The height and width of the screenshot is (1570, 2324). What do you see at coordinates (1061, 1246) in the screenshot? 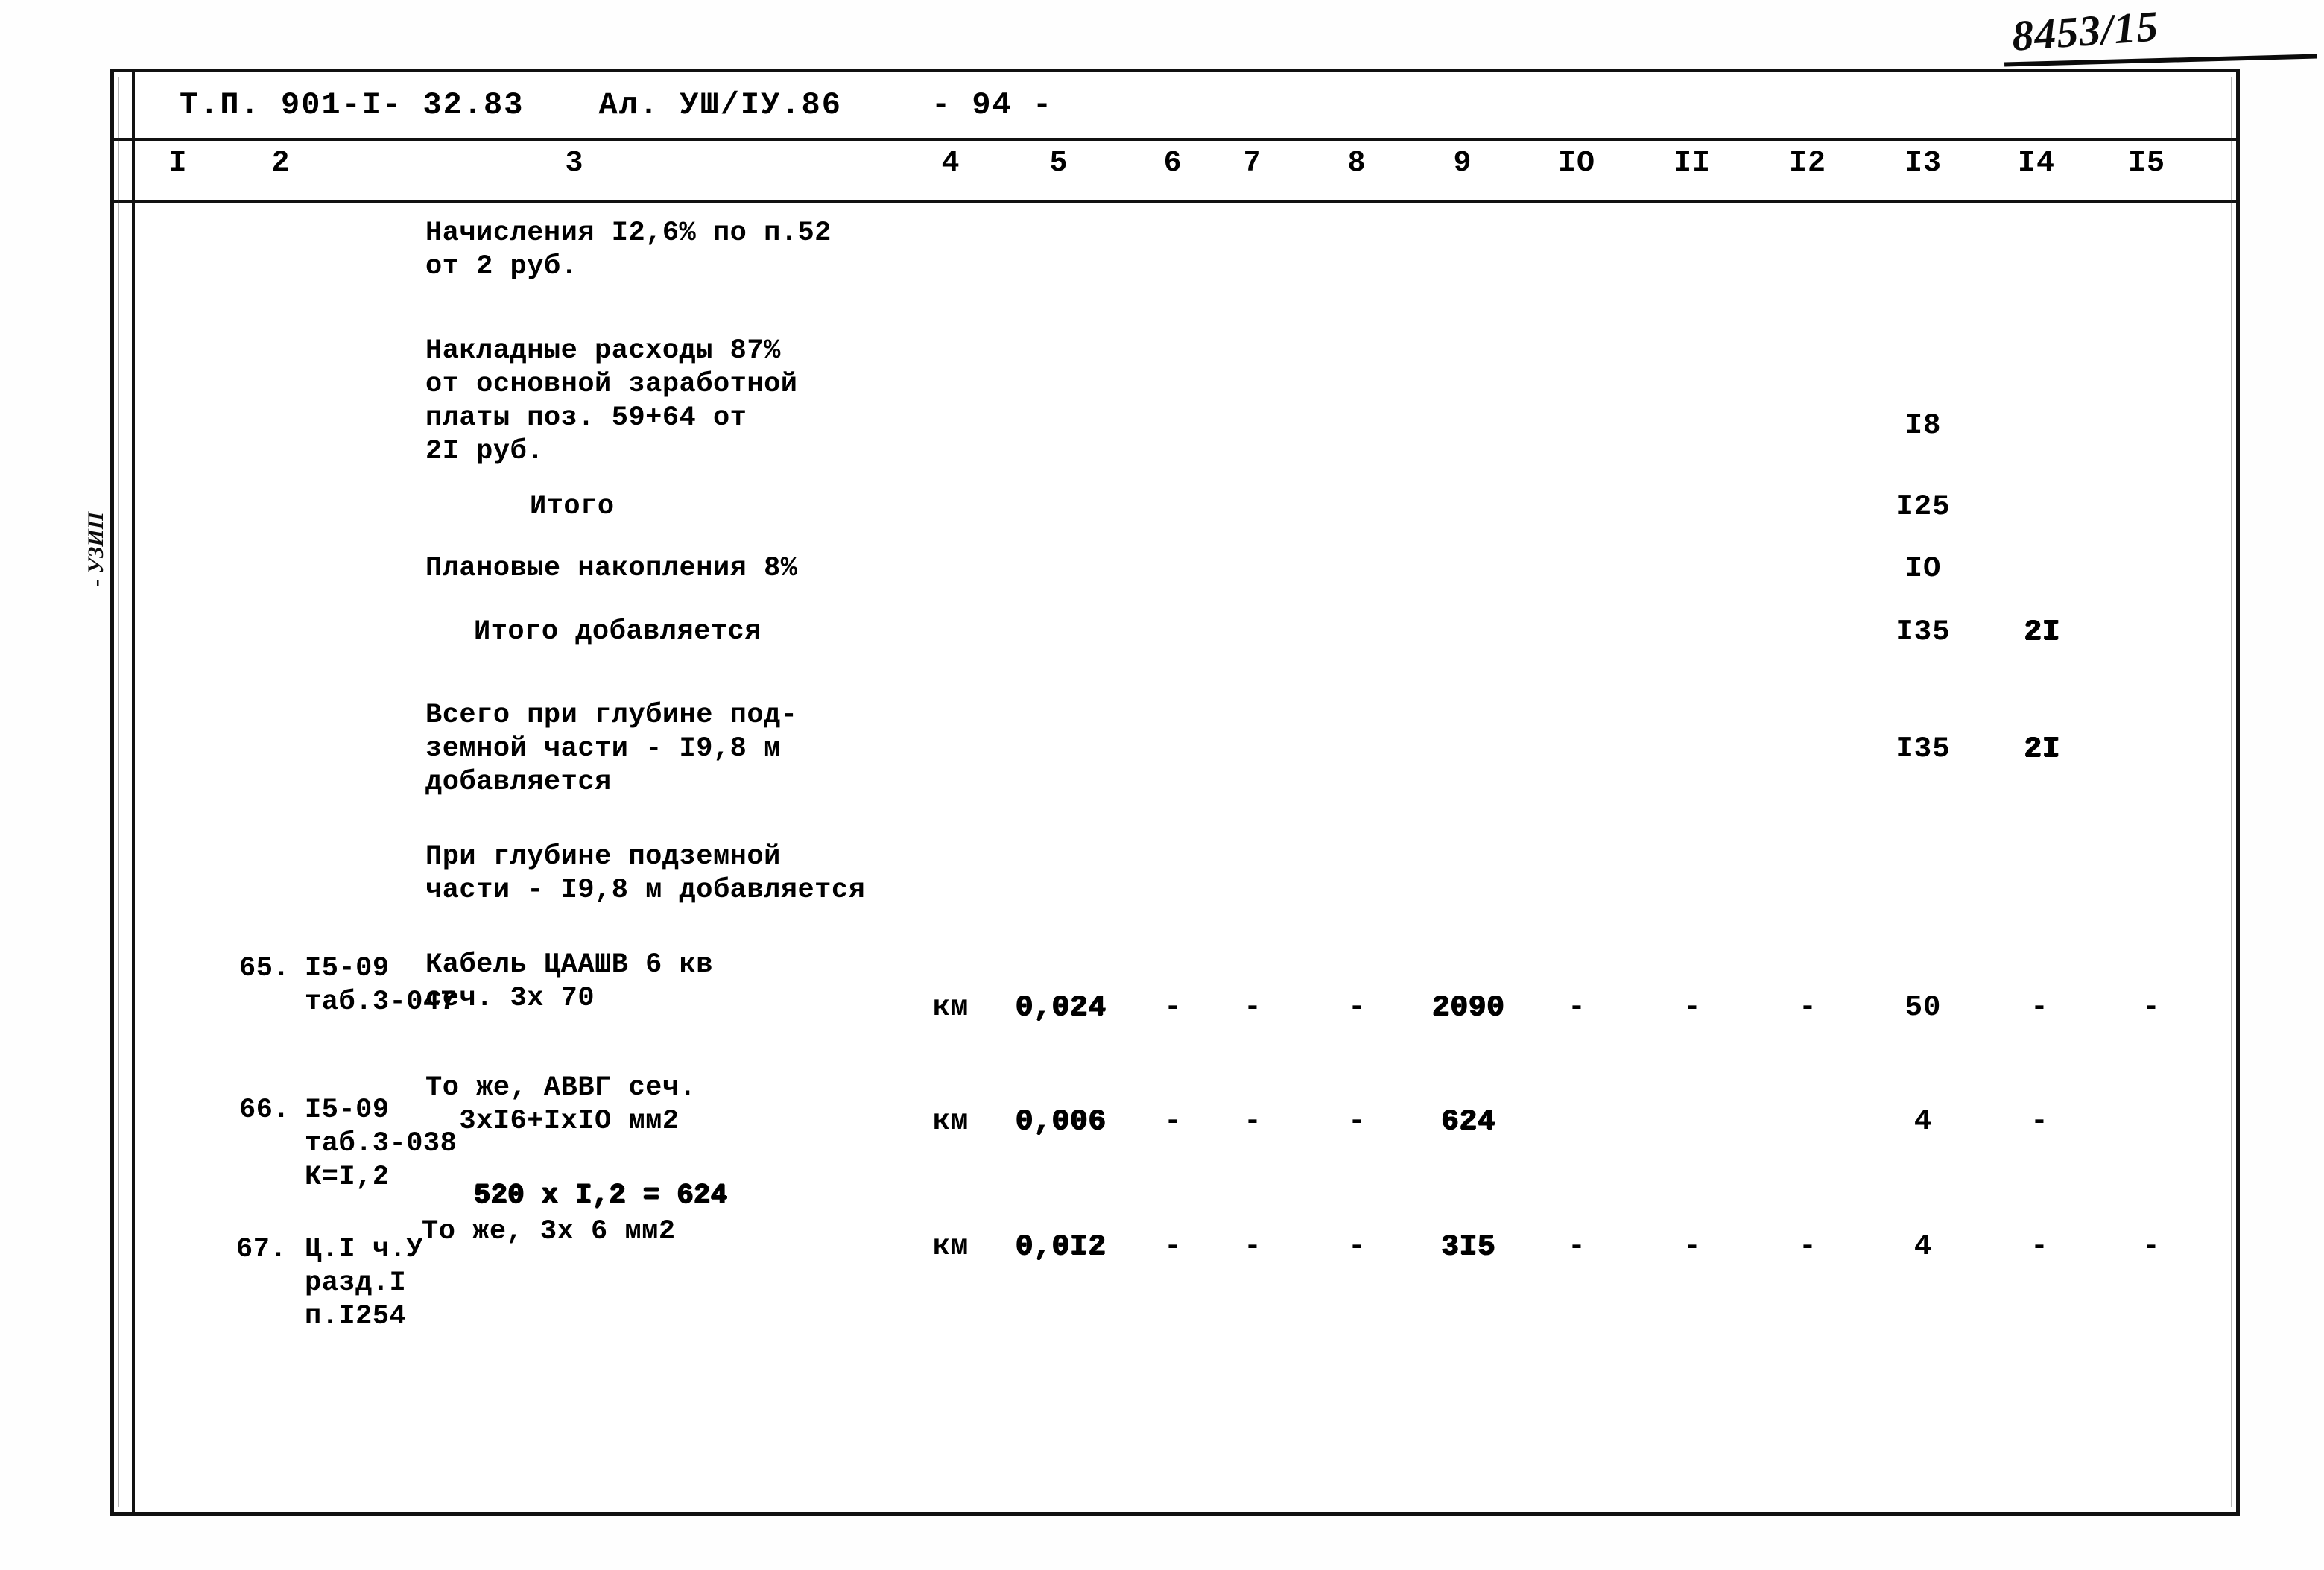
I see `row-67-quantity: 0,0I2` at bounding box center [1061, 1246].